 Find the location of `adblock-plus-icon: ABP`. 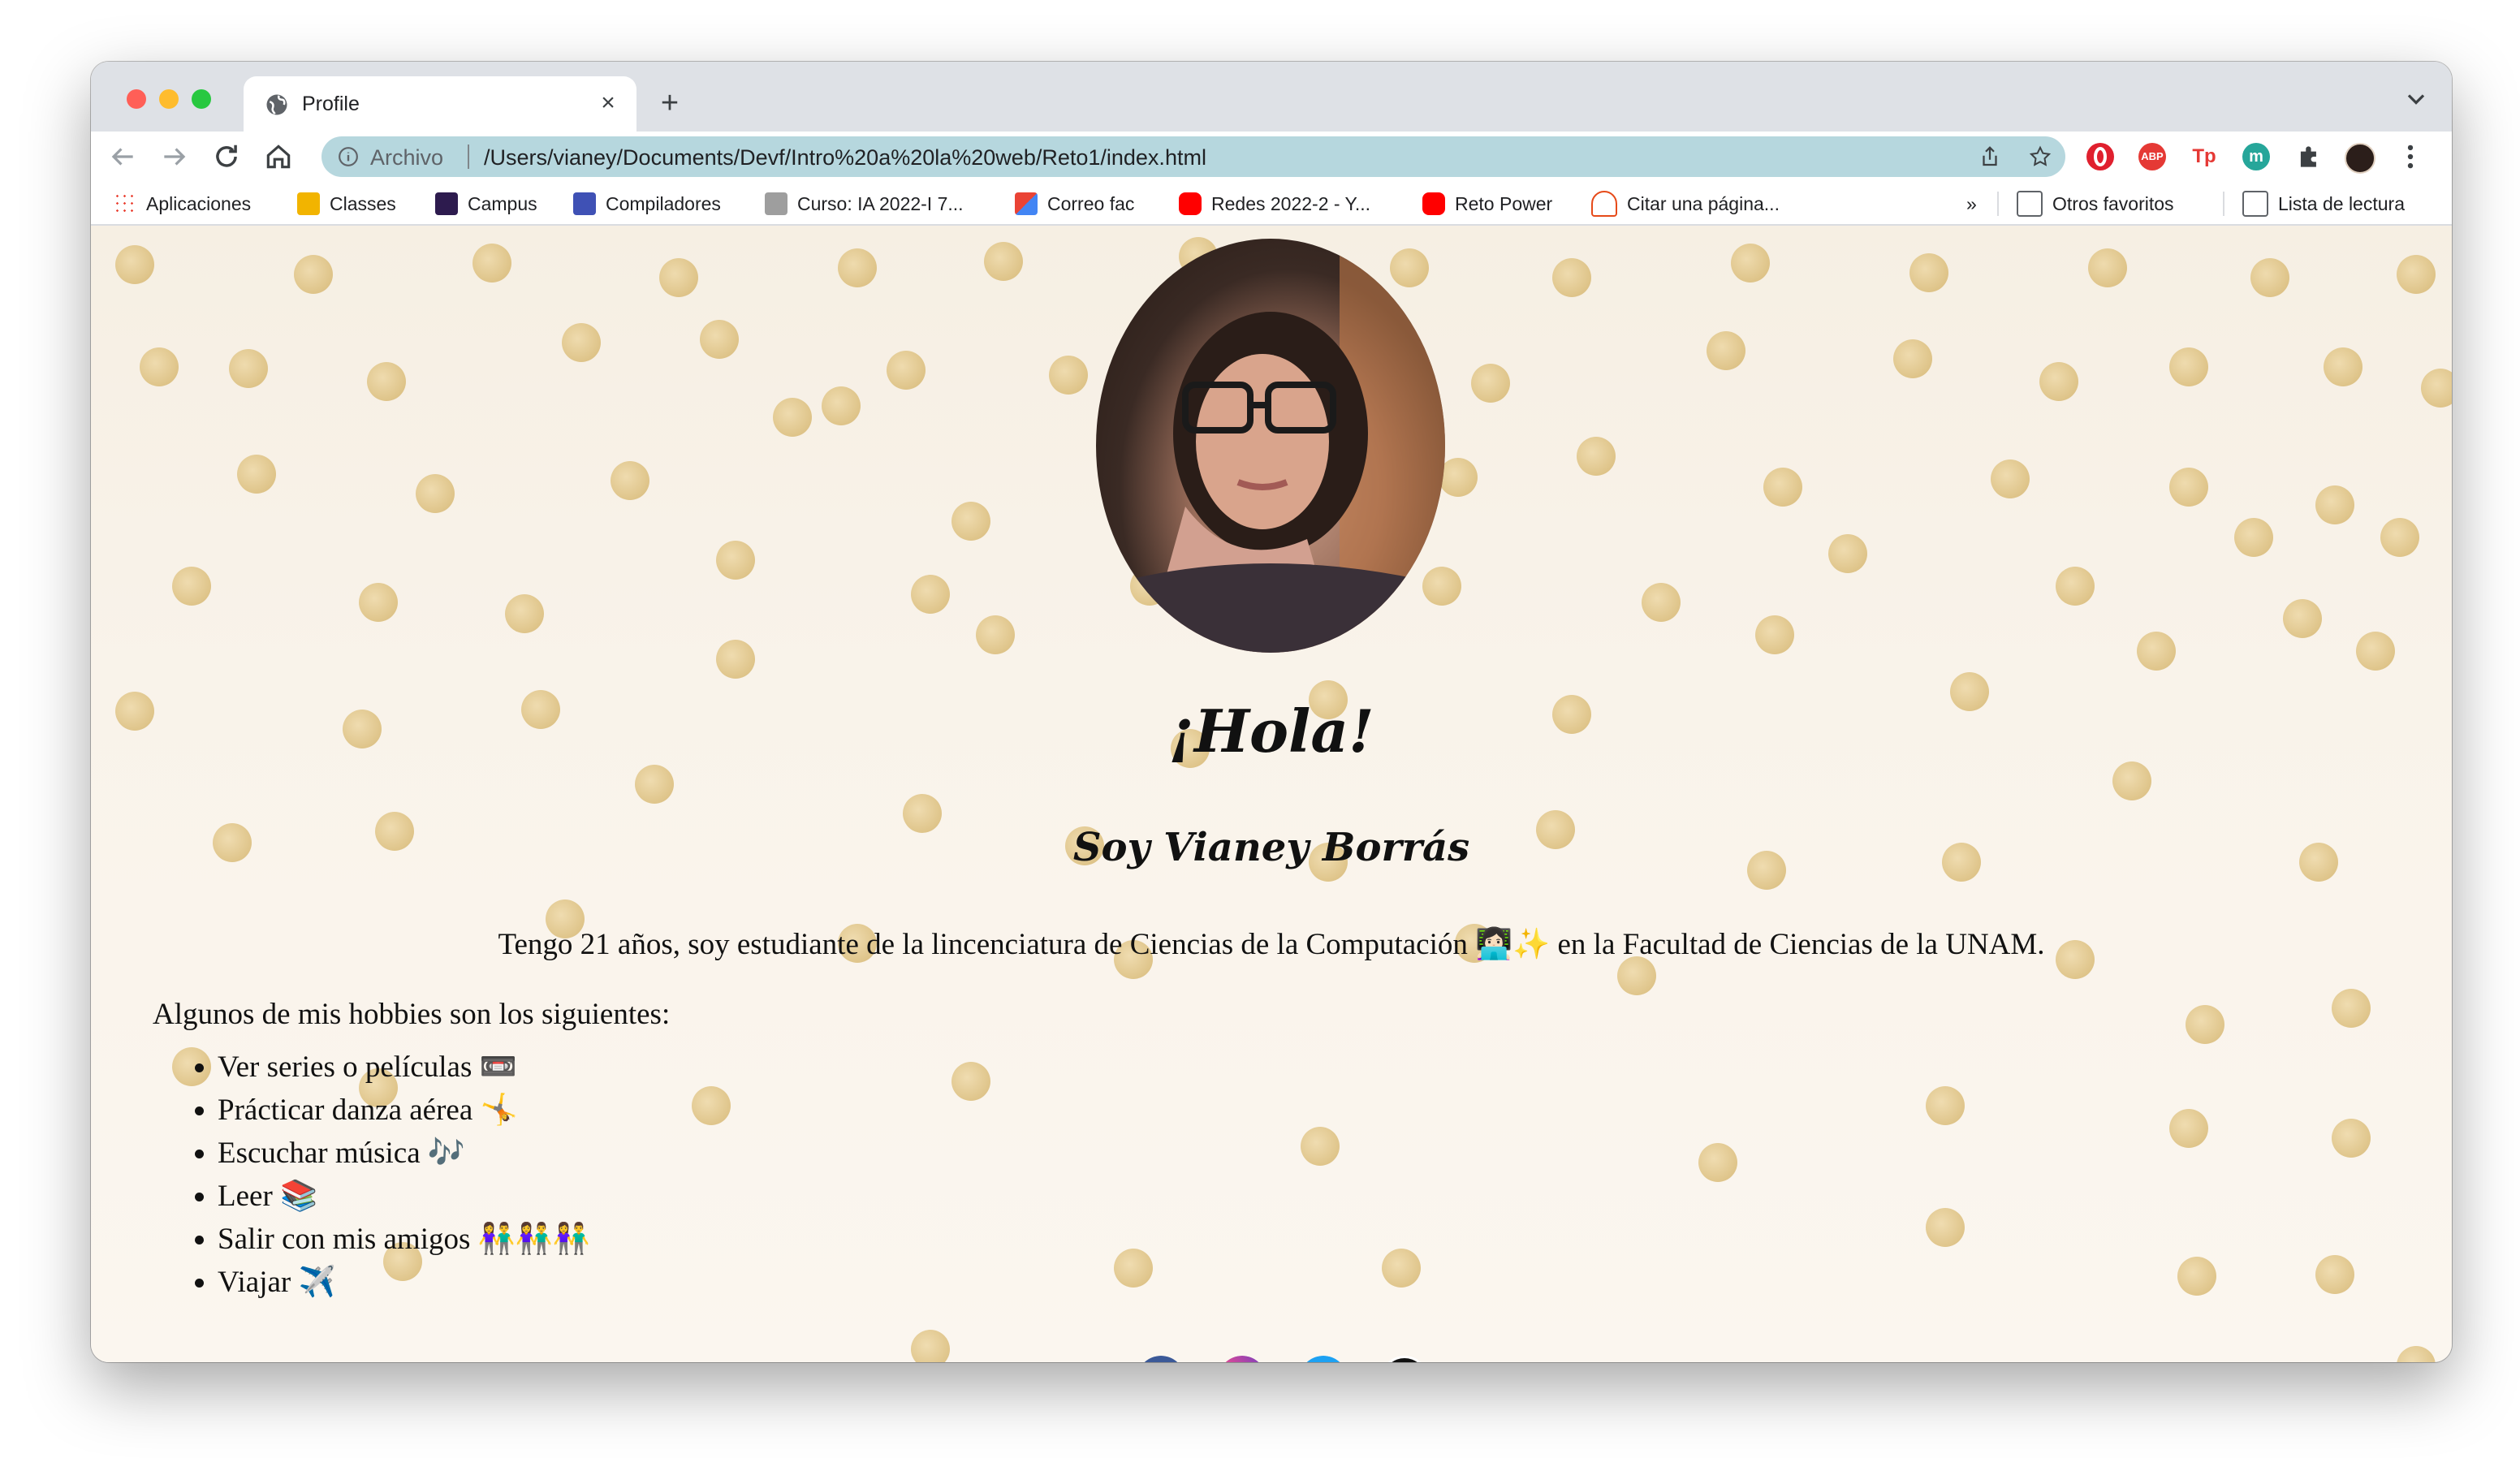

adblock-plus-icon: ABP is located at coordinates (2152, 156).